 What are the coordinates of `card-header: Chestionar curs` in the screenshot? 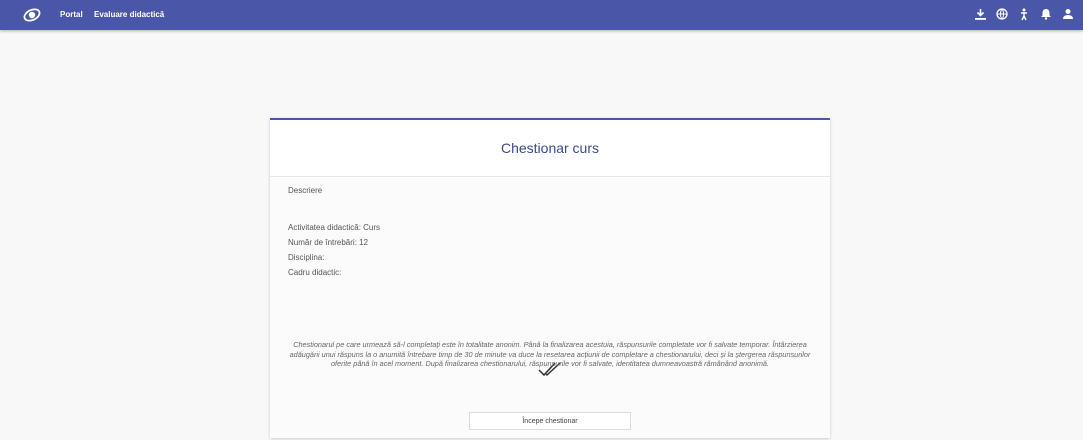 It's located at (550, 148).